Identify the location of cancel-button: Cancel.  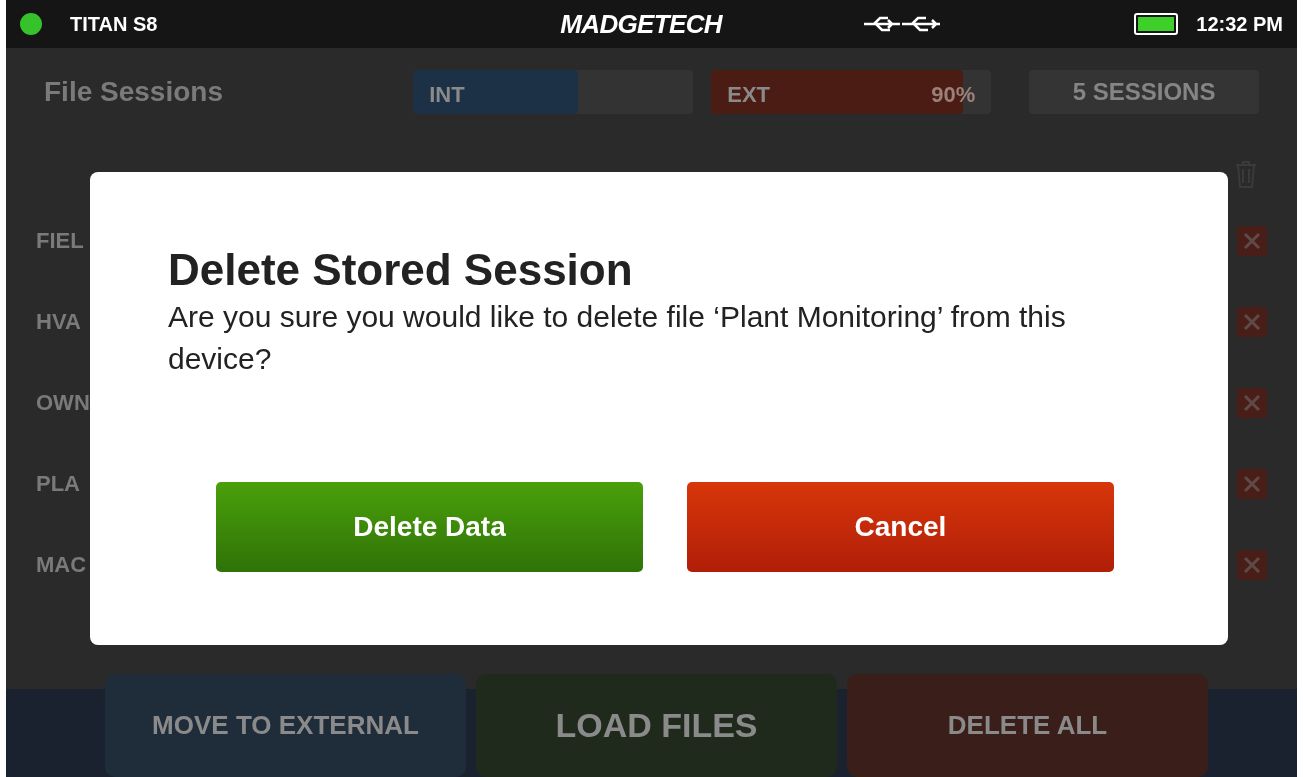
(900, 527).